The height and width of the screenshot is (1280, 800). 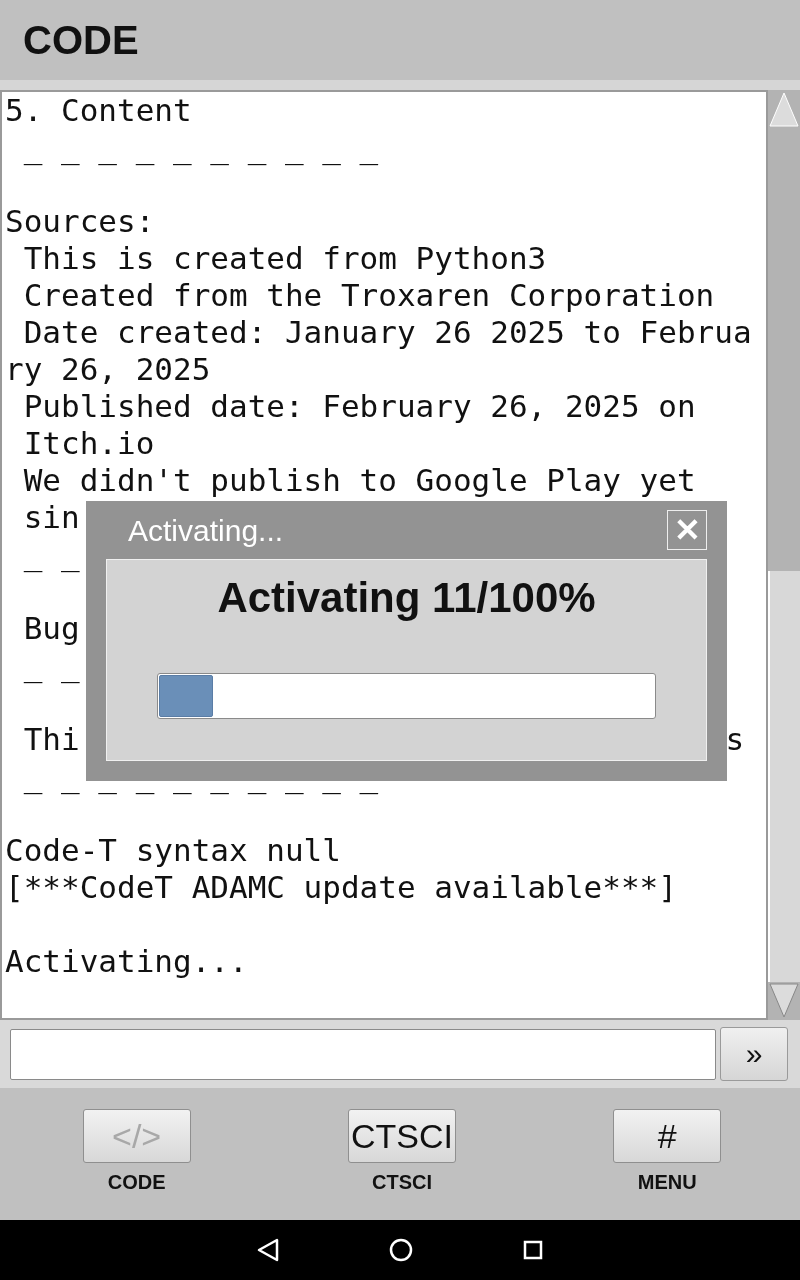 What do you see at coordinates (88, 443) in the screenshot?
I see `console-line: Itch.io` at bounding box center [88, 443].